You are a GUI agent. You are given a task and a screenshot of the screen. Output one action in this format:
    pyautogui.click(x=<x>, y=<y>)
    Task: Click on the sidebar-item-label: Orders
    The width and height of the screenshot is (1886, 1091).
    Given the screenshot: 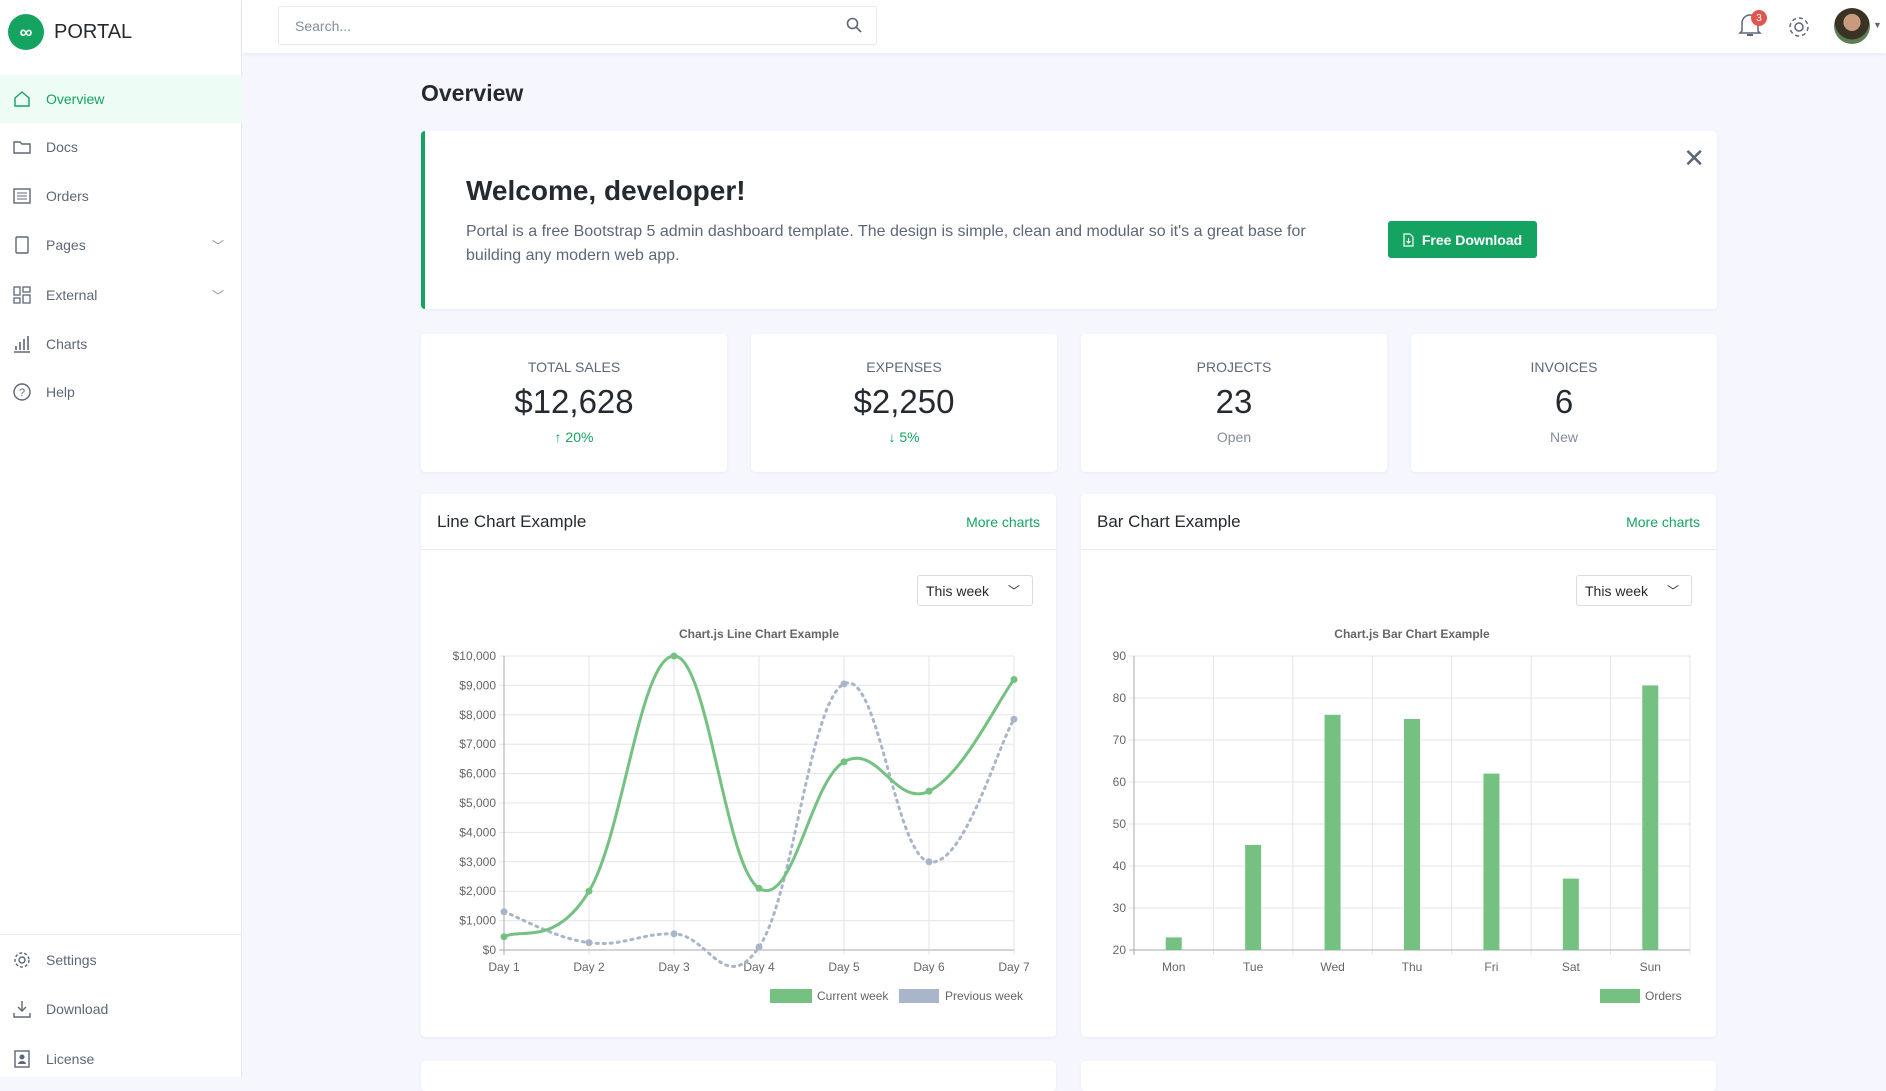 What is the action you would take?
    pyautogui.click(x=67, y=196)
    